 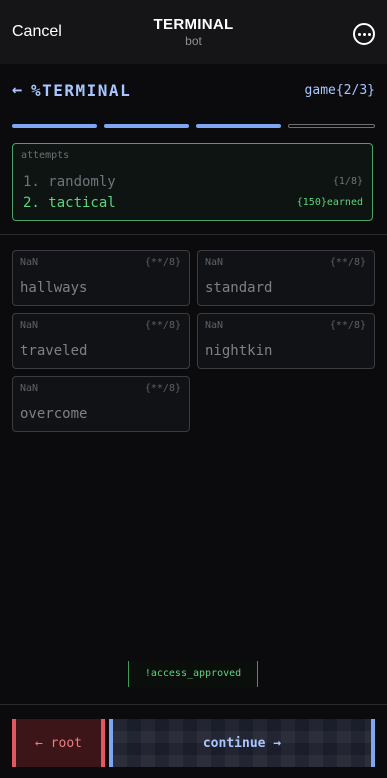 What do you see at coordinates (339, 90) in the screenshot?
I see `game-counter: game{2/3}` at bounding box center [339, 90].